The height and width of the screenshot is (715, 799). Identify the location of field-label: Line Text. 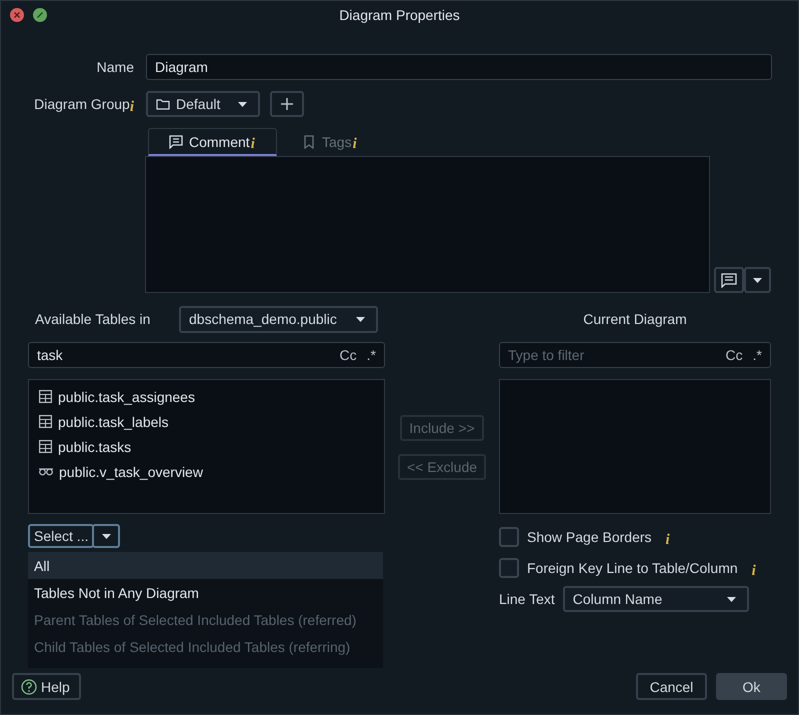
(527, 599).